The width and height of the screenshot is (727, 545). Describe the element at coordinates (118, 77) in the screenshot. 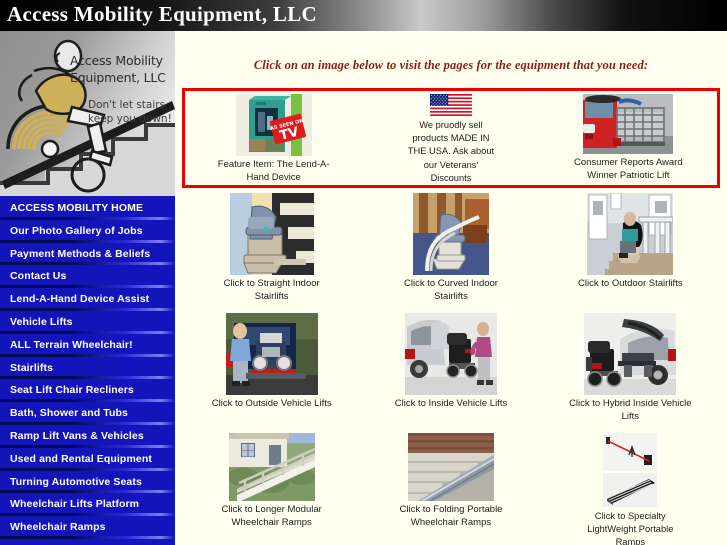

I see `logo-company-line2: Equipment, LLC` at that location.